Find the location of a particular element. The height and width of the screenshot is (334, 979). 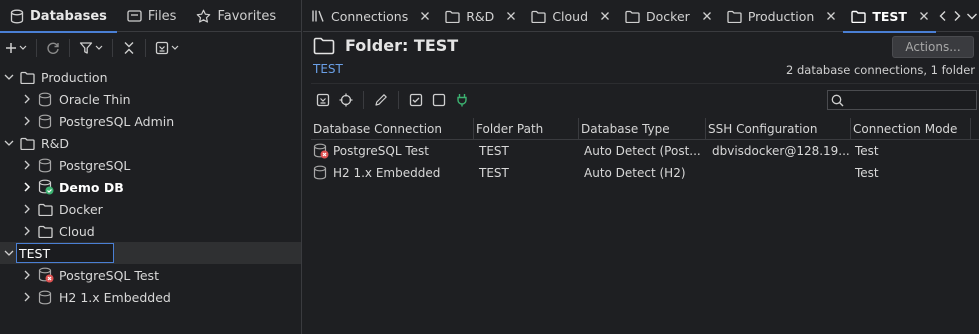

edit-button is located at coordinates (381, 100).